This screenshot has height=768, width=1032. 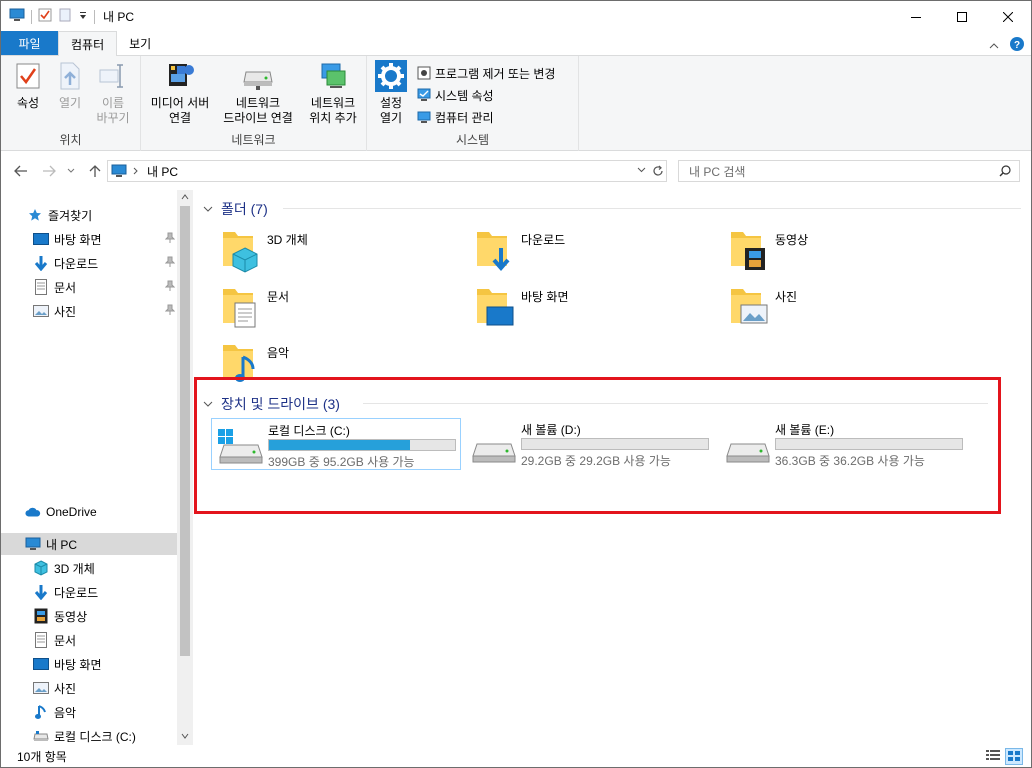 What do you see at coordinates (65, 640) in the screenshot?
I see `nav-label: 문서` at bounding box center [65, 640].